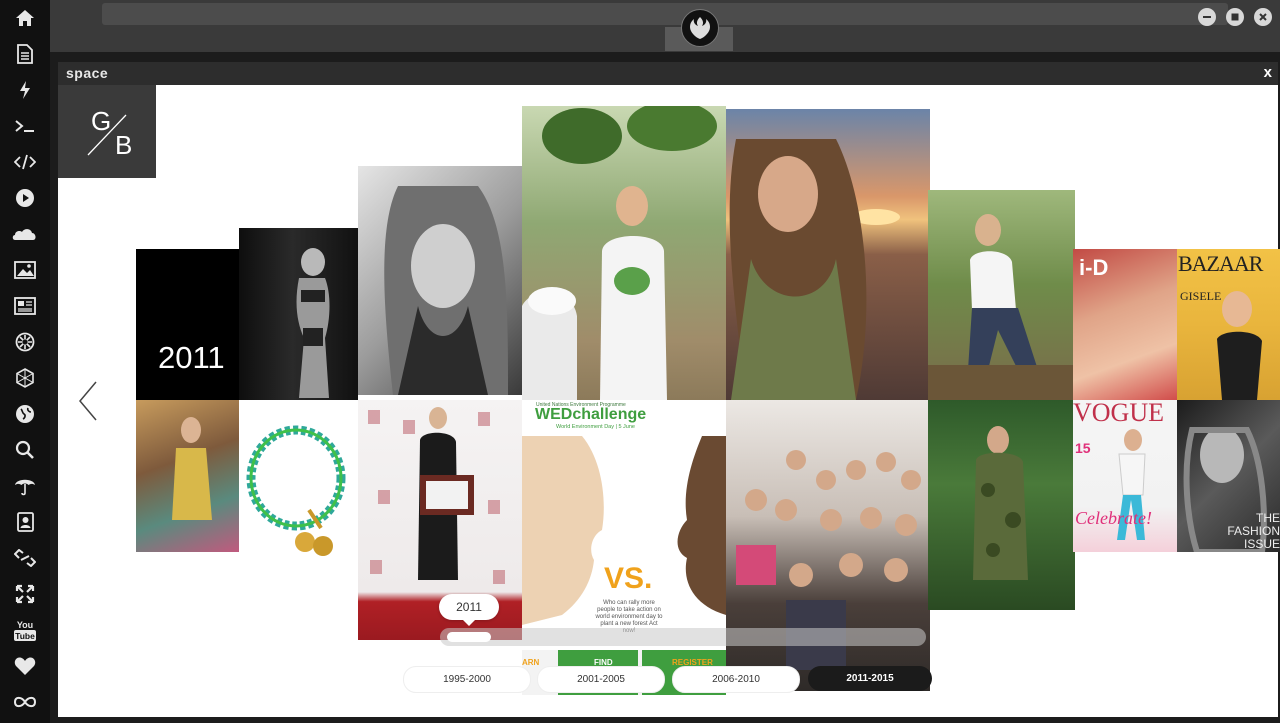 The image size is (1280, 723). I want to click on terminal-icon, so click(25, 126).